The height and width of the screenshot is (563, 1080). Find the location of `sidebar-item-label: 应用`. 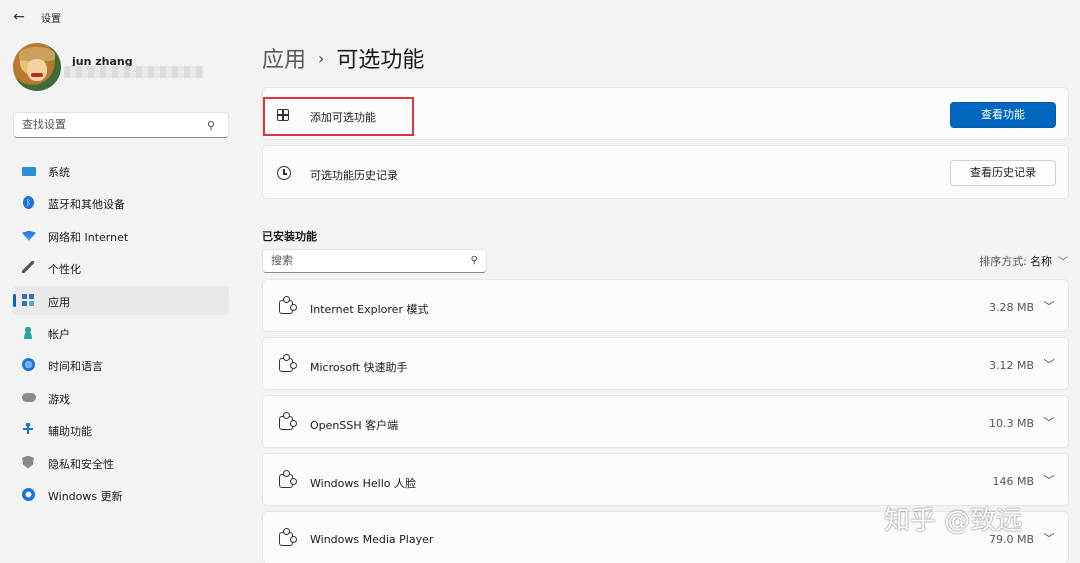

sidebar-item-label: 应用 is located at coordinates (59, 302).